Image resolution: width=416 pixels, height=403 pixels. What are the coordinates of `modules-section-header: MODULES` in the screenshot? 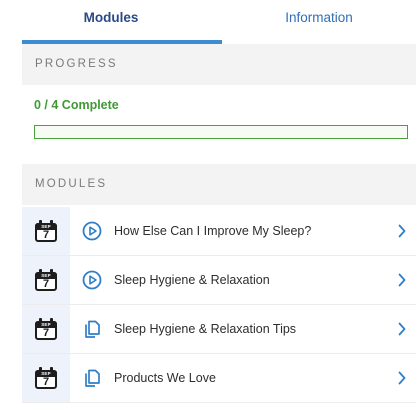 It's located at (219, 184).